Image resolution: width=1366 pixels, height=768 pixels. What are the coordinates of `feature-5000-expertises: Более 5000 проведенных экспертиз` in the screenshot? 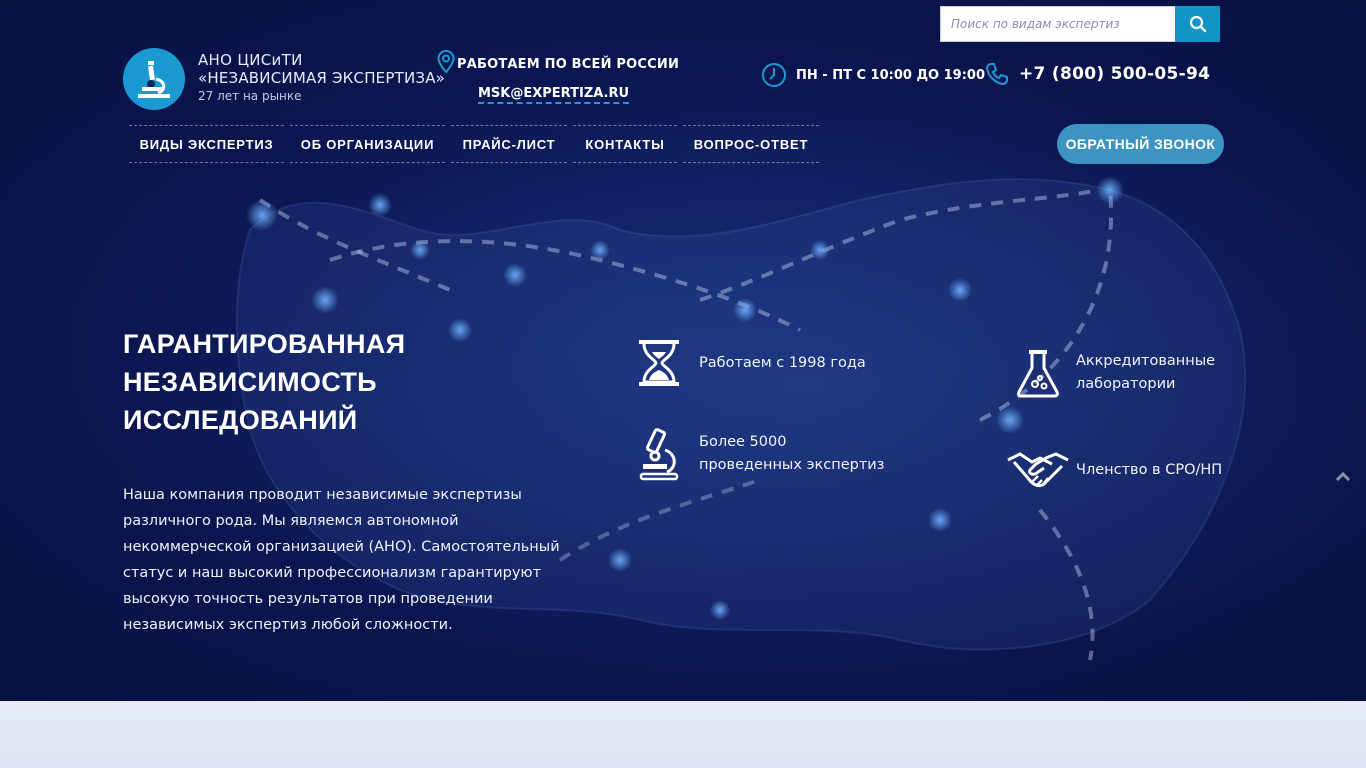 It's located at (763, 454).